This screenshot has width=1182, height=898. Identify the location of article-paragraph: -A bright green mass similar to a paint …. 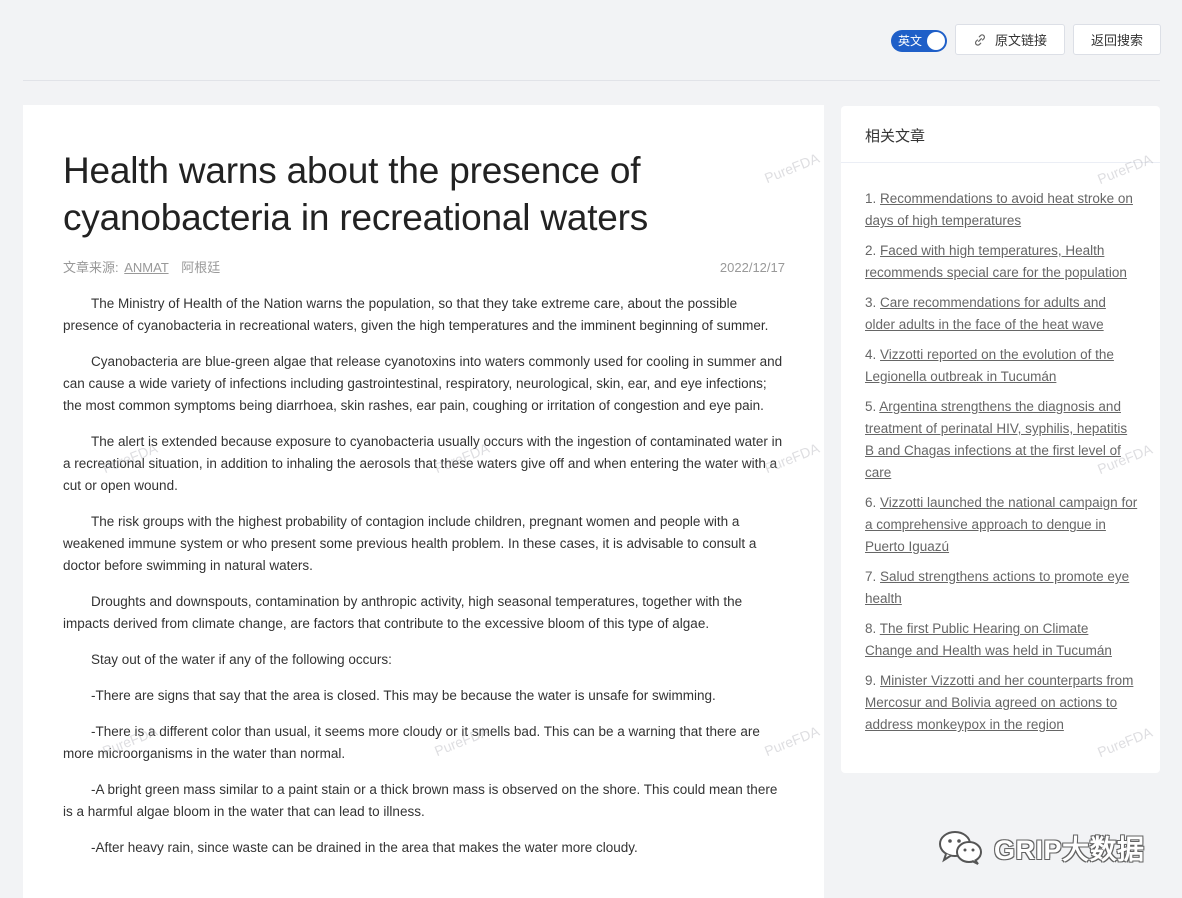
(420, 800).